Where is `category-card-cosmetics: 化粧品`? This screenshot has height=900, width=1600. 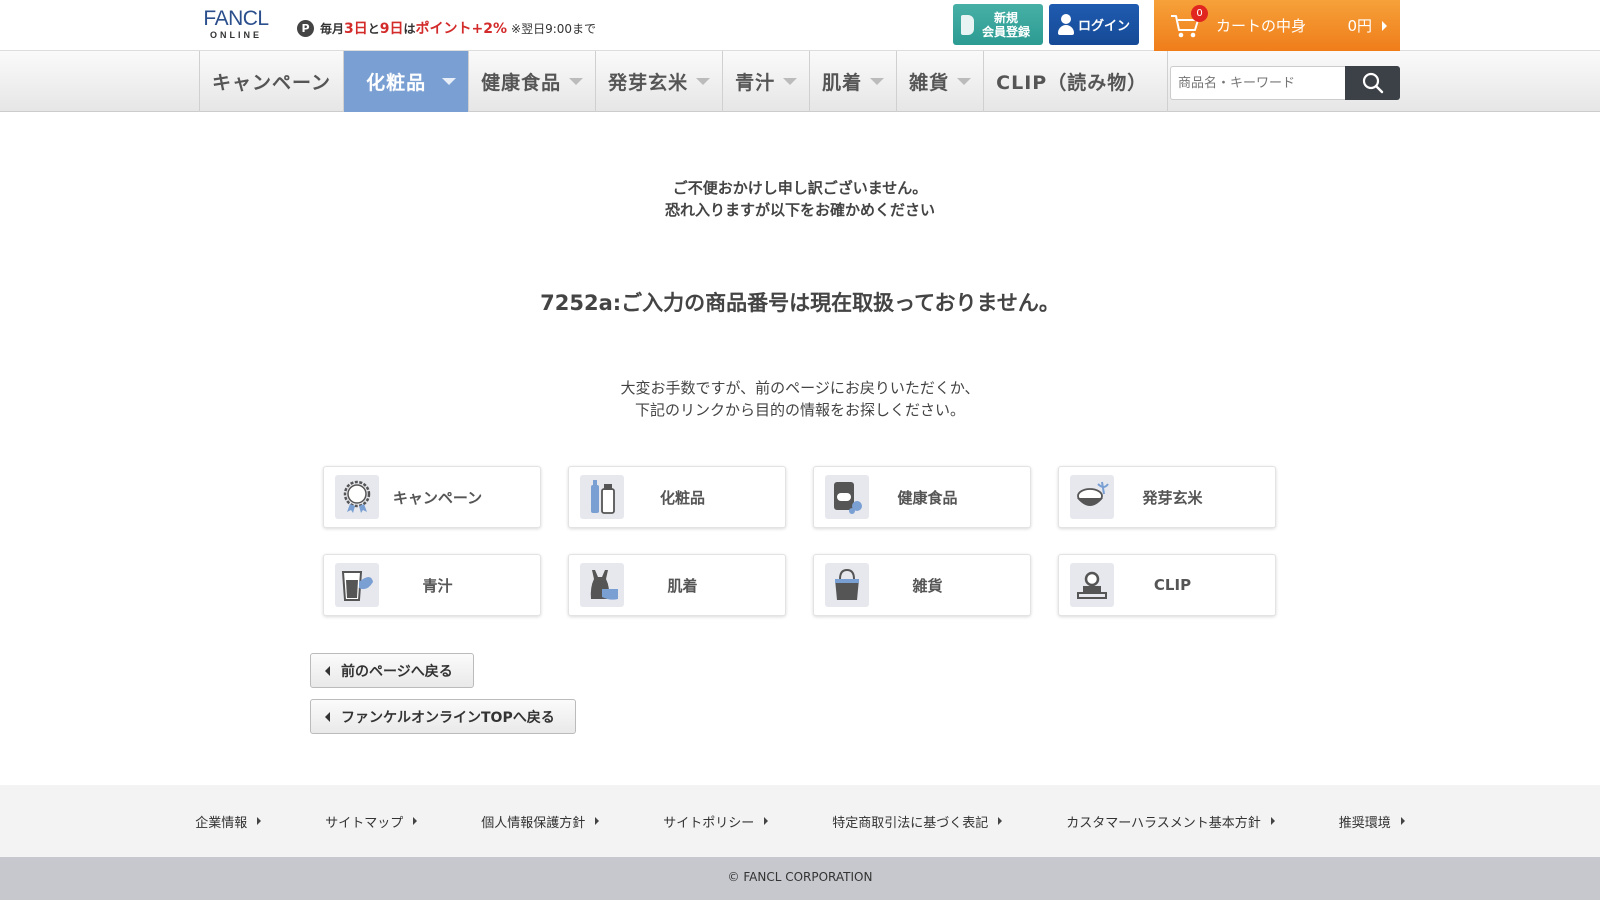
category-card-cosmetics: 化粧品 is located at coordinates (677, 497).